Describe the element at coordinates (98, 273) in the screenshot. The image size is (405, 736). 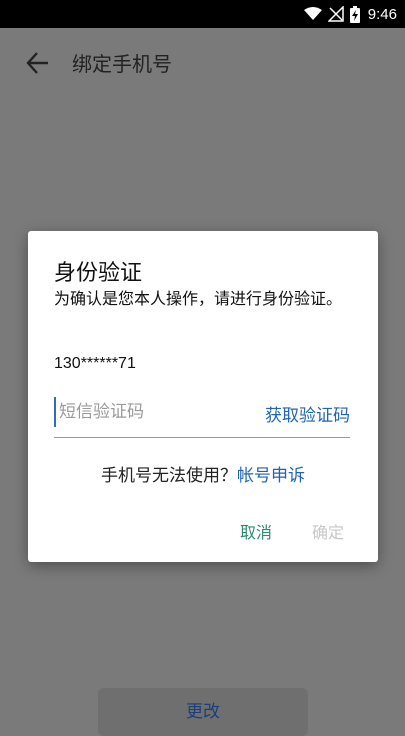
I see `dialog-title: 身份验证` at that location.